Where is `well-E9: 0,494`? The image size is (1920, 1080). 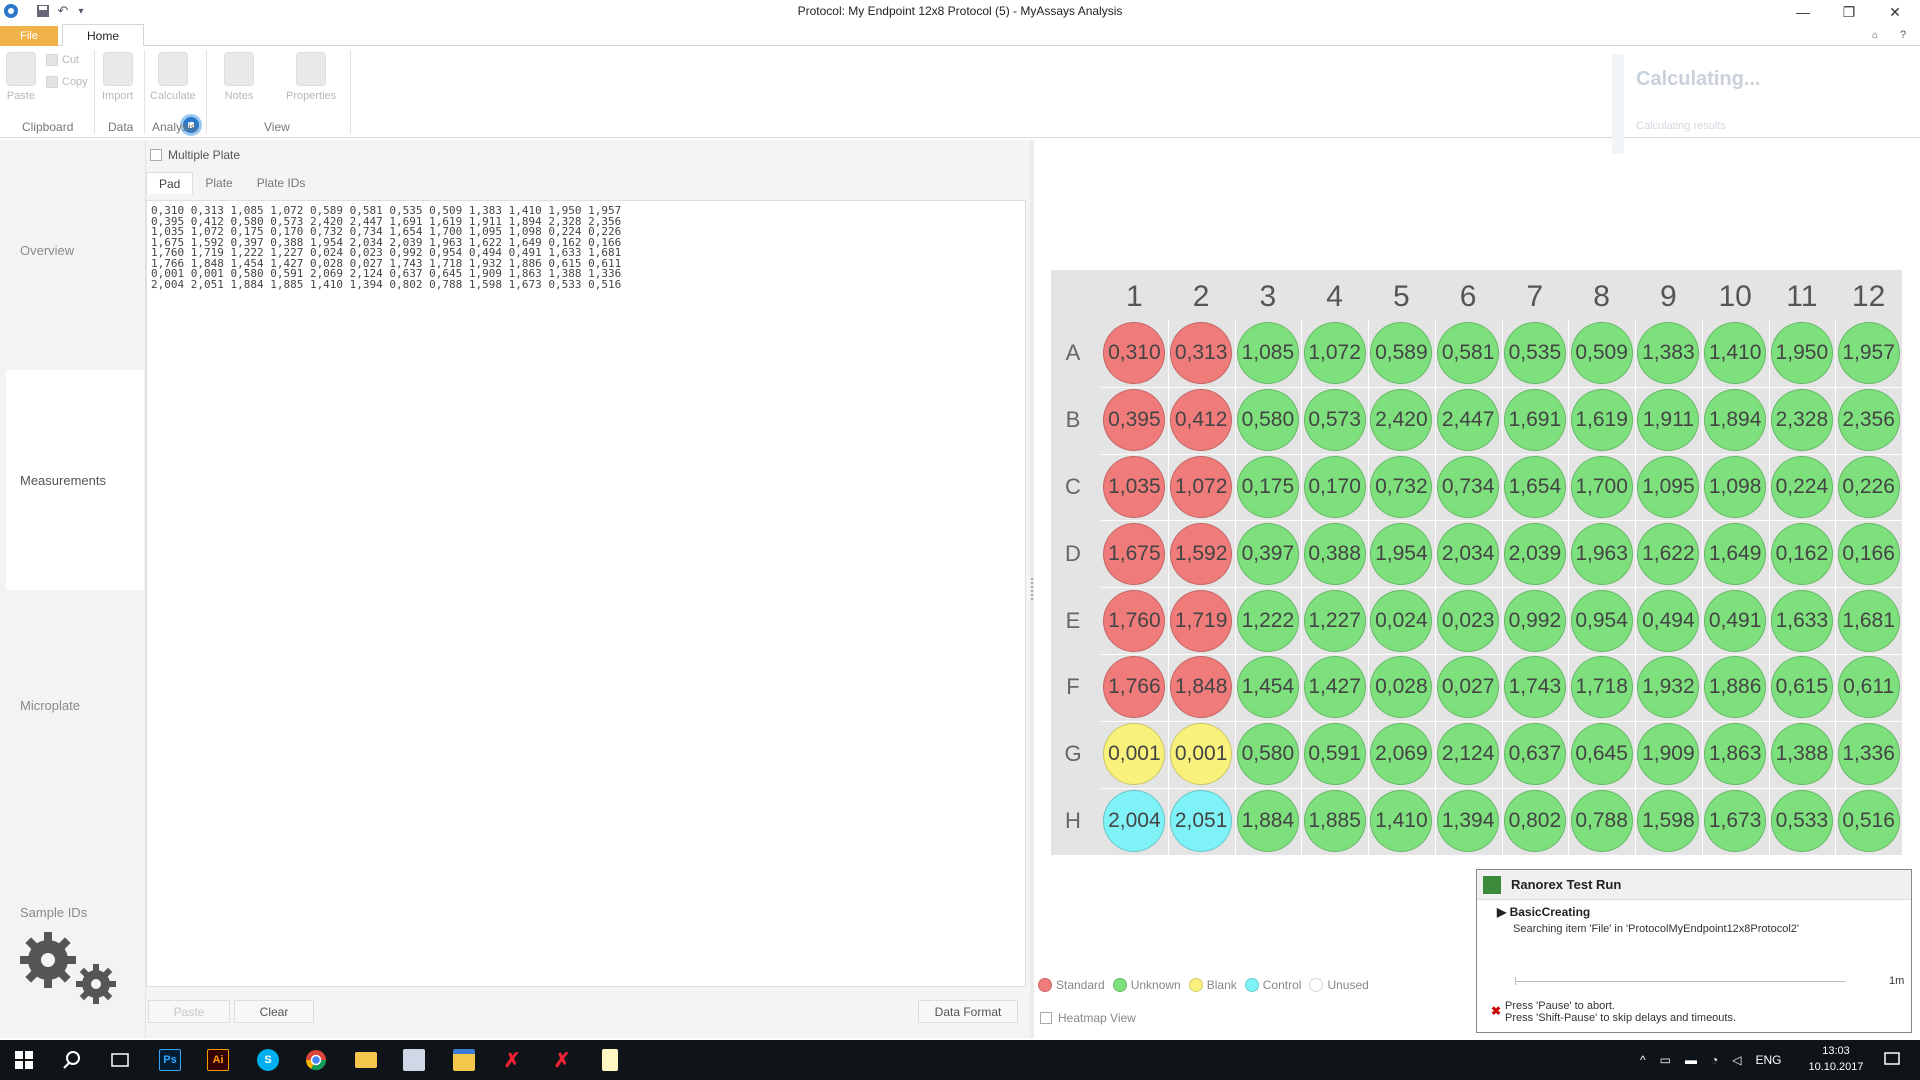
well-E9: 0,494 is located at coordinates (1668, 620).